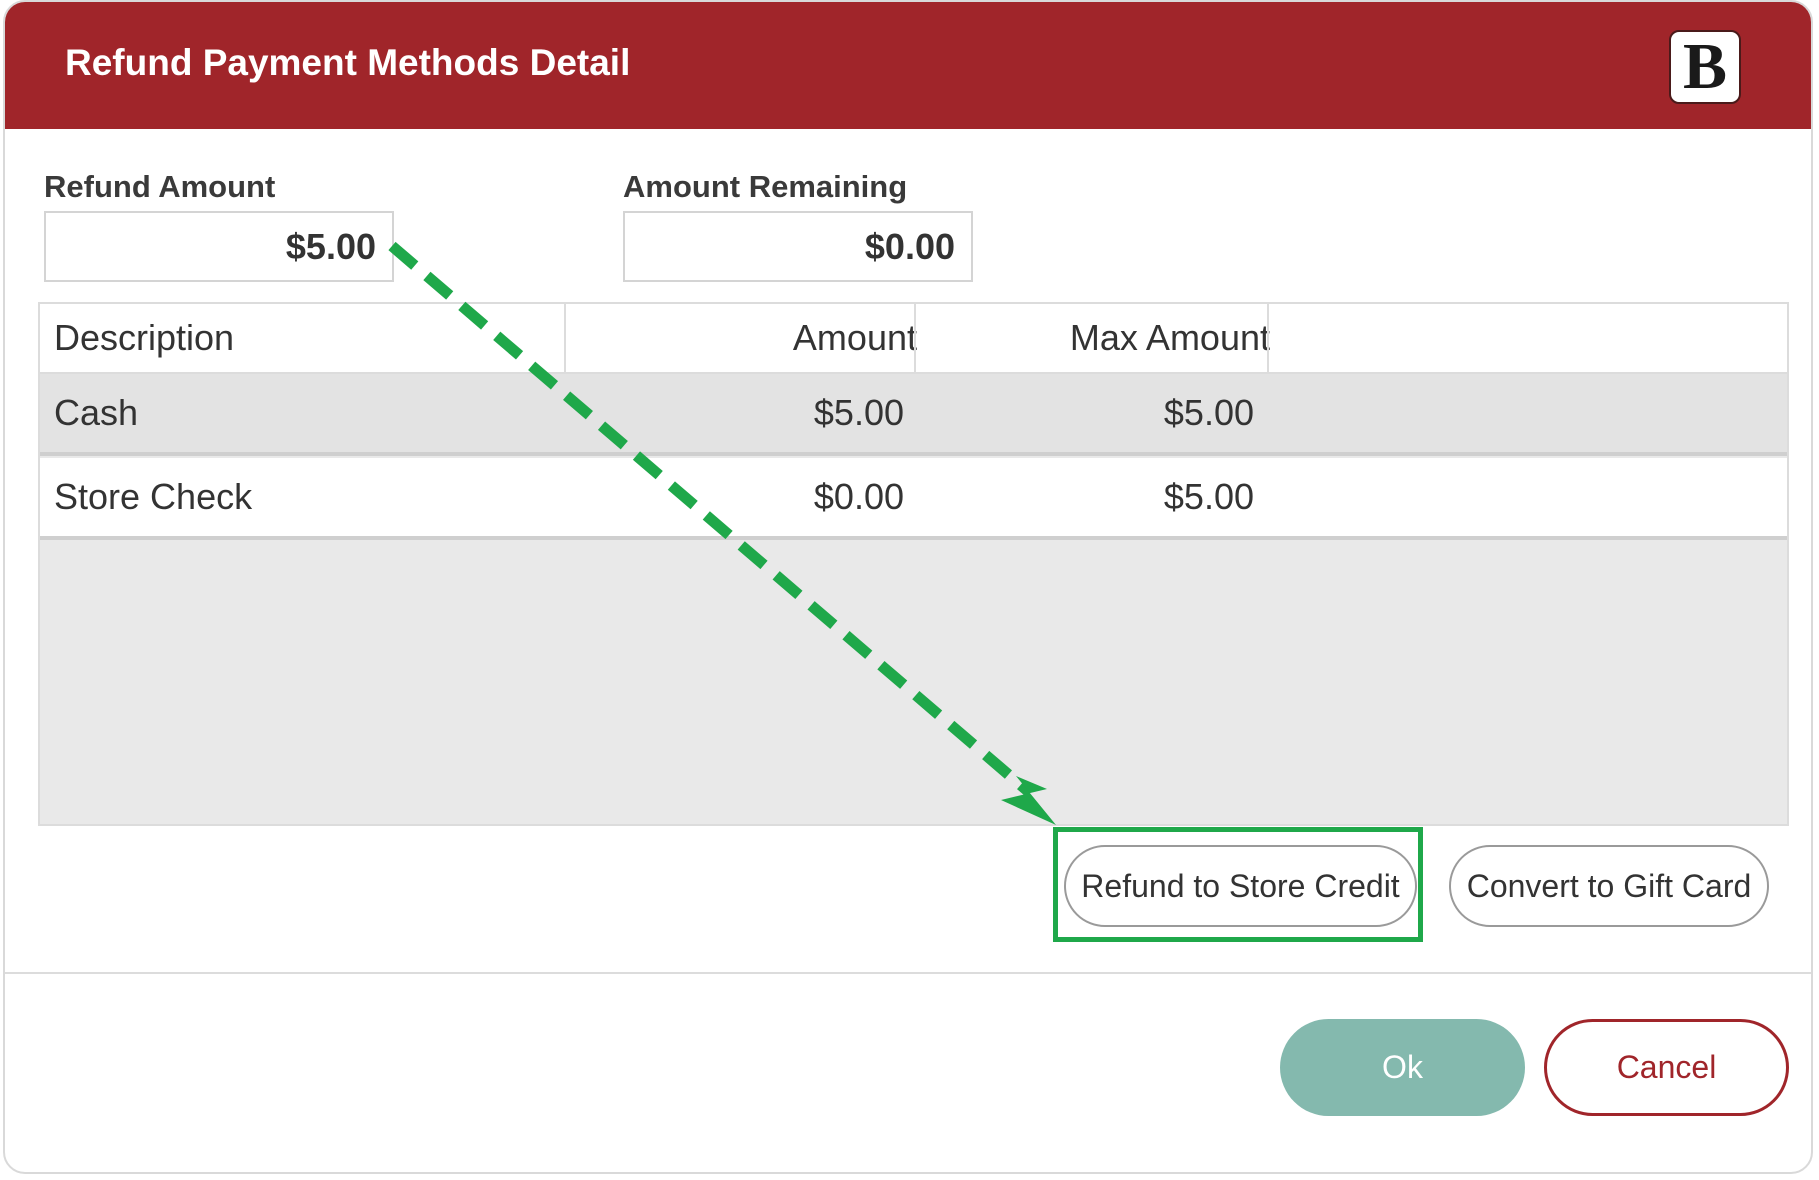 The image size is (1819, 1180). What do you see at coordinates (858, 496) in the screenshot?
I see `cell-amount: $0.00` at bounding box center [858, 496].